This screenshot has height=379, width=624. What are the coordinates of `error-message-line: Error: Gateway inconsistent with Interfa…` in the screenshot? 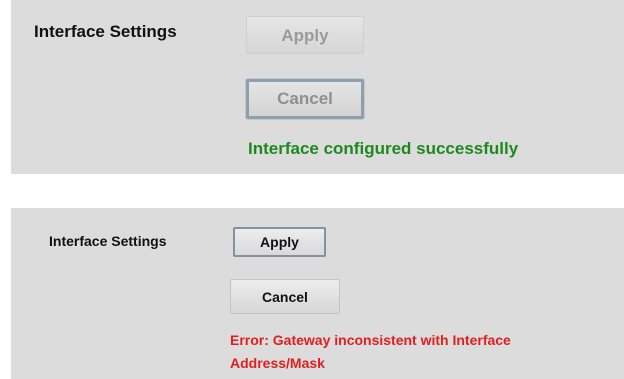 It's located at (370, 340).